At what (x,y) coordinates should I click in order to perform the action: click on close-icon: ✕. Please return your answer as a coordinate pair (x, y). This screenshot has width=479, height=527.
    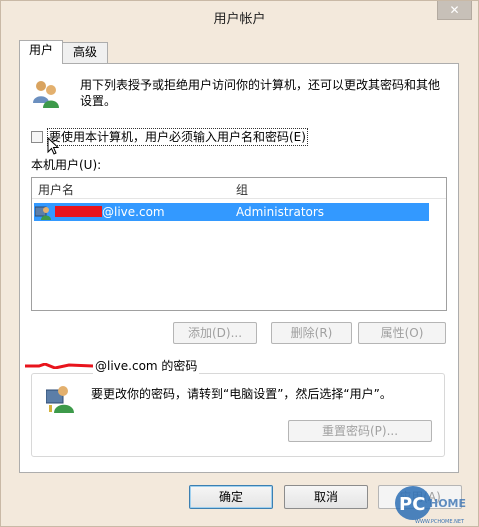
    Looking at the image, I should click on (454, 10).